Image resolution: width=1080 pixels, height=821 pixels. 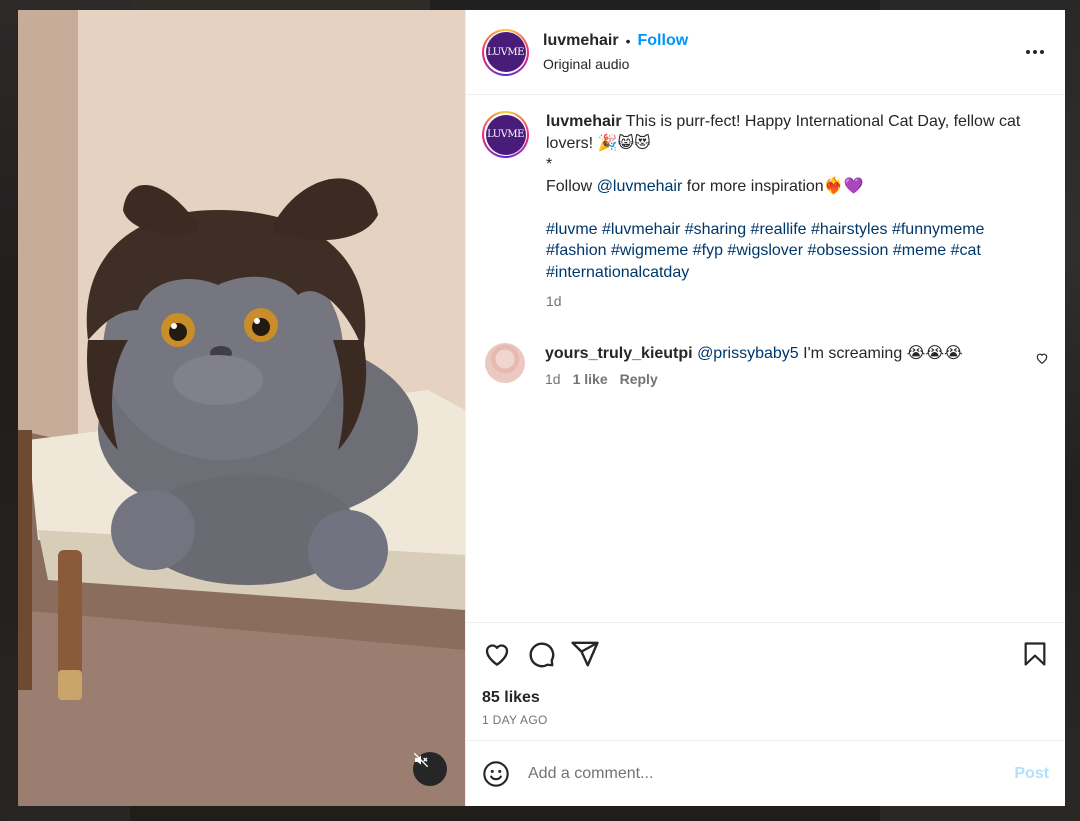 I want to click on emoji-icon, so click(x=496, y=773).